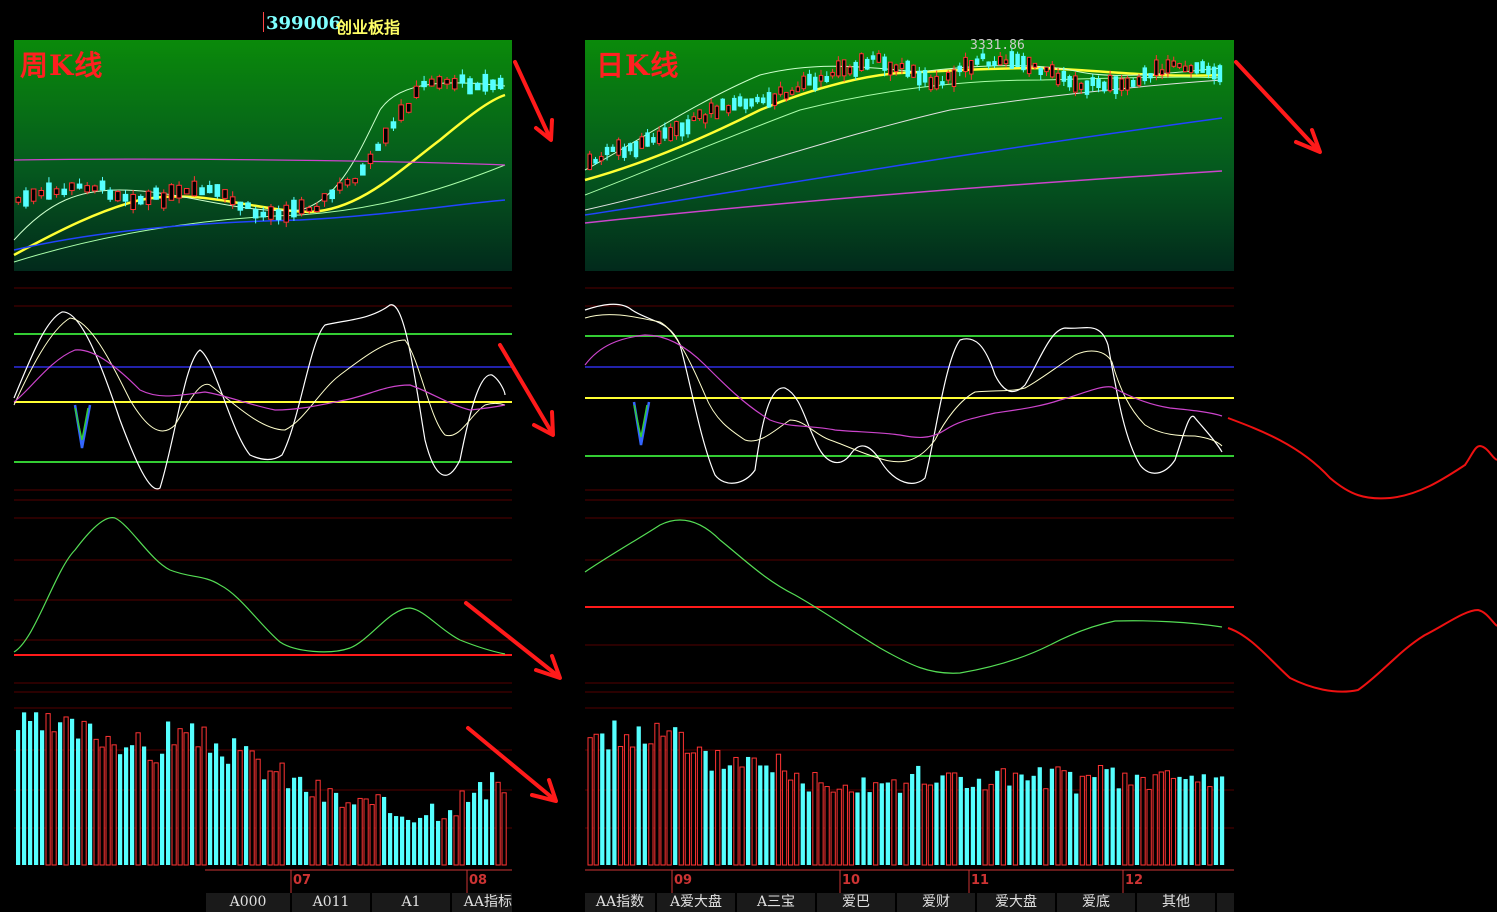 Image resolution: width=1497 pixels, height=912 pixels. Describe the element at coordinates (248, 902) in the screenshot. I see `tab-a000: A000` at that location.